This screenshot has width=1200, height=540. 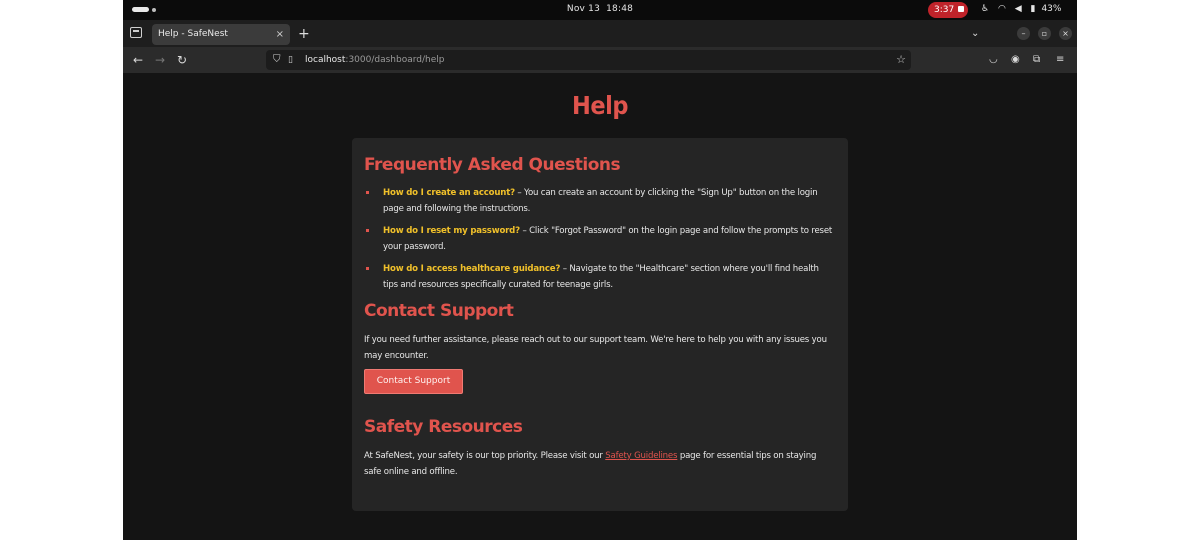 I want to click on page-info-icon: ▯, so click(x=290, y=60).